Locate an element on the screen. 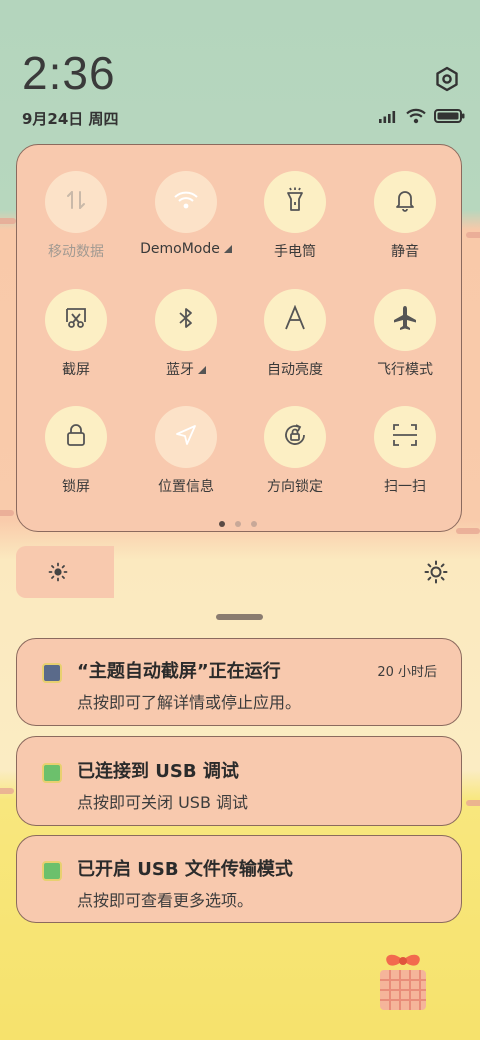  rotation-lock-icon is located at coordinates (295, 437).